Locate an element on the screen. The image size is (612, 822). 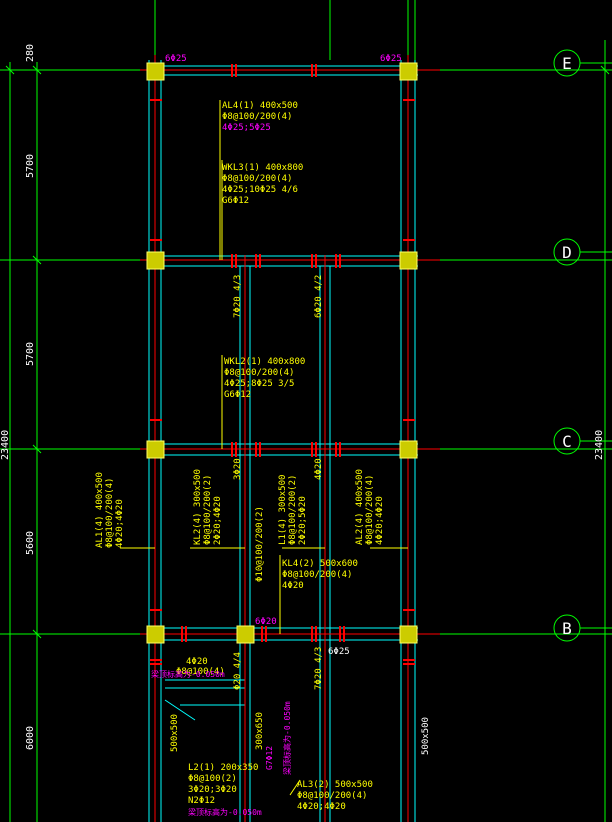
kl2-line2: Φ8@100/200(2) is located at coordinates (208, 510).